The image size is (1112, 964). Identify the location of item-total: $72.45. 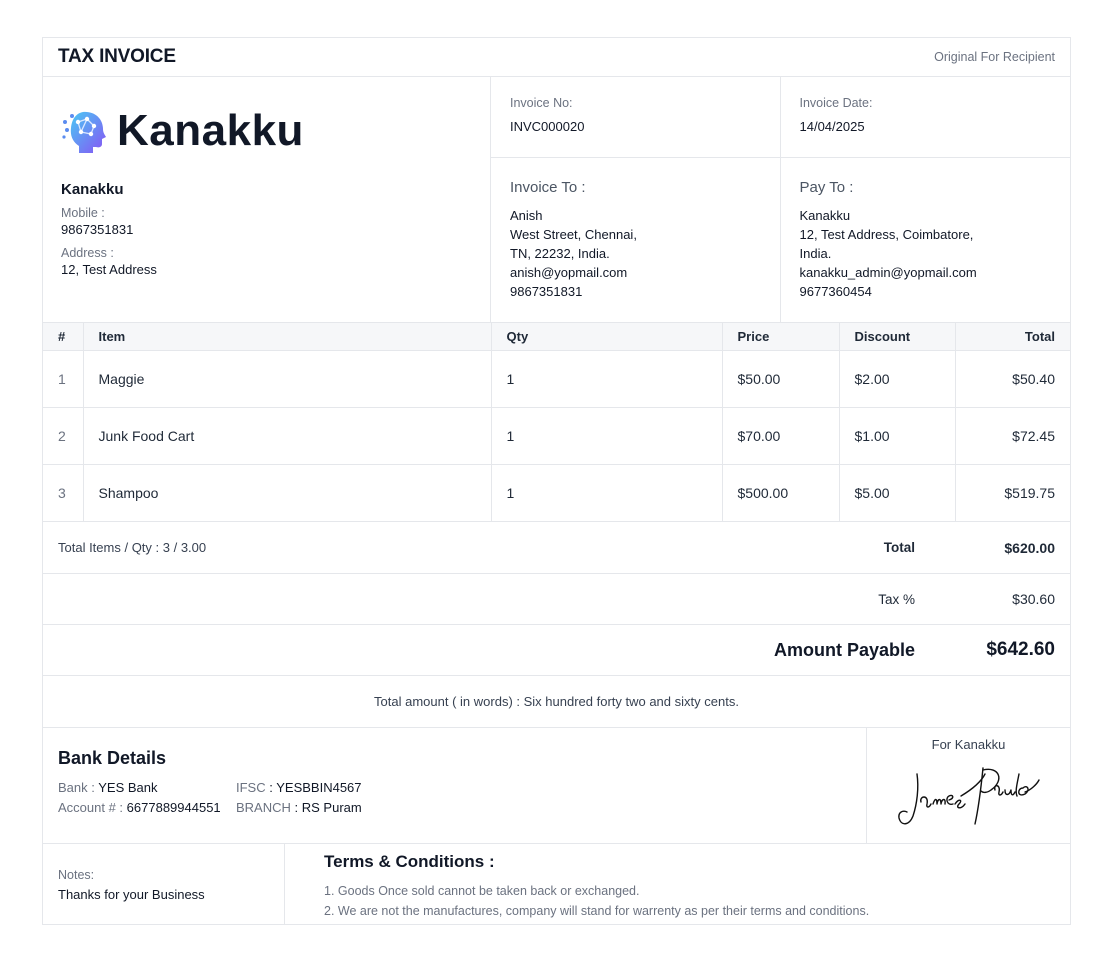
(1012, 436).